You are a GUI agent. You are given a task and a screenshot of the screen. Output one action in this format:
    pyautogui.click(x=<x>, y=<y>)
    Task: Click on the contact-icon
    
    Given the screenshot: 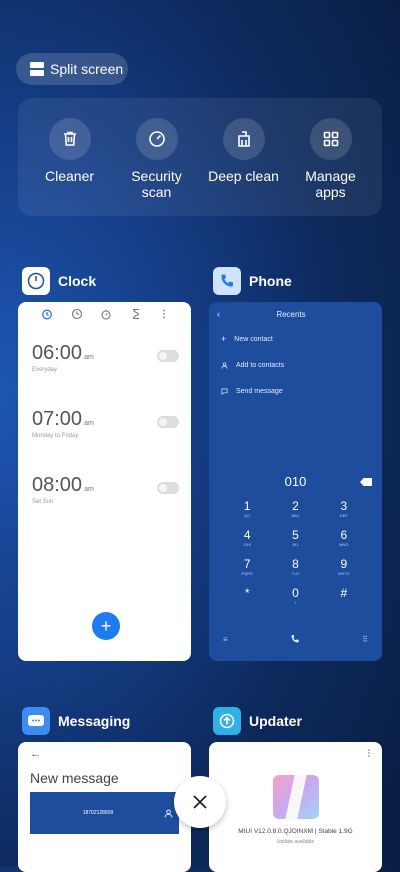 What is the action you would take?
    pyautogui.click(x=168, y=813)
    